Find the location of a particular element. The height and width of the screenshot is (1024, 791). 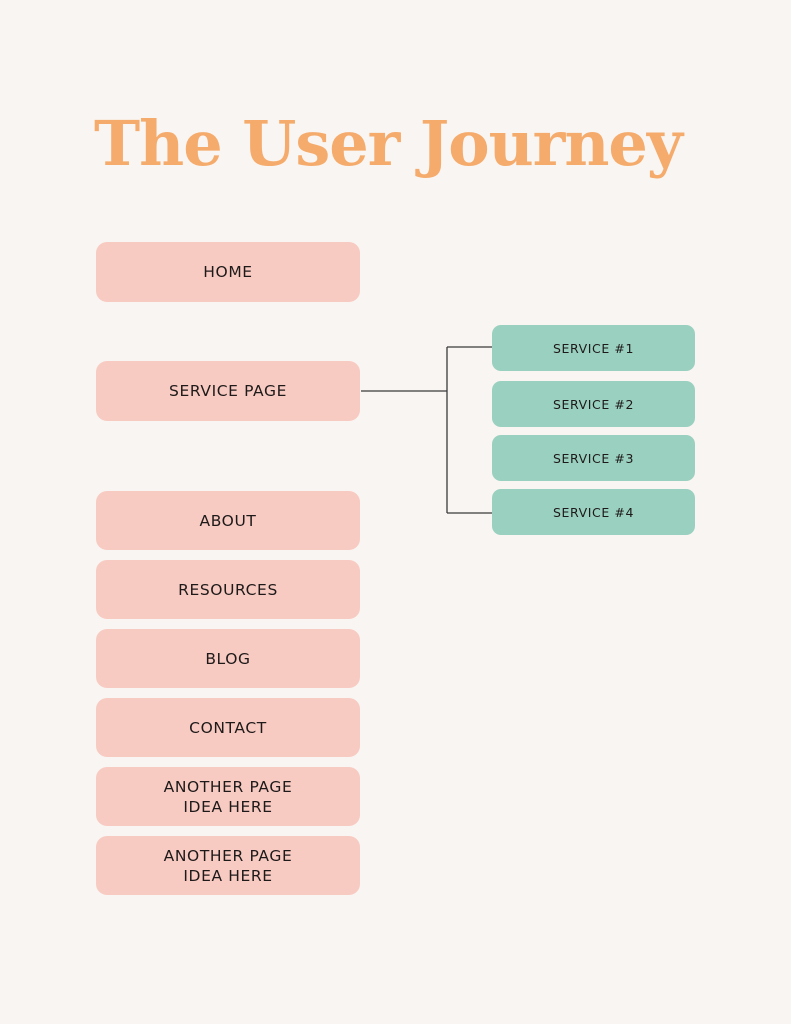

page-box-another-page-2: ANOTHER PAGE IDEA HERE is located at coordinates (228, 865).